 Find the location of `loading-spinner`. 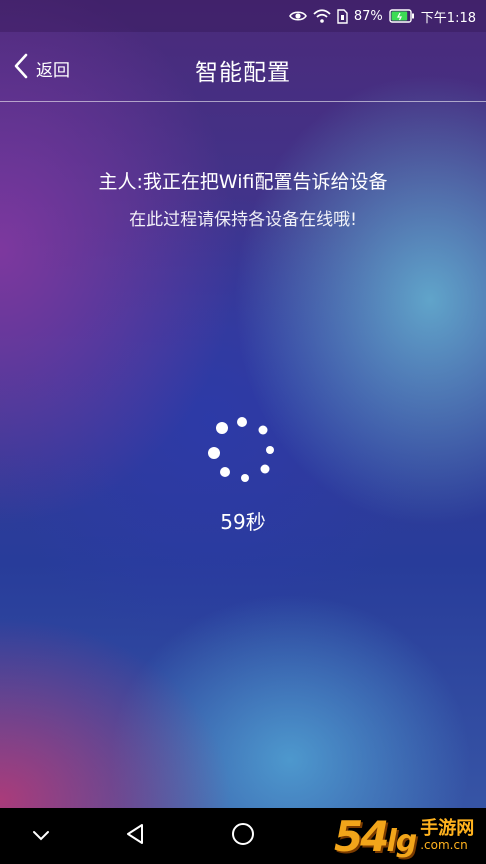

loading-spinner is located at coordinates (242, 452).